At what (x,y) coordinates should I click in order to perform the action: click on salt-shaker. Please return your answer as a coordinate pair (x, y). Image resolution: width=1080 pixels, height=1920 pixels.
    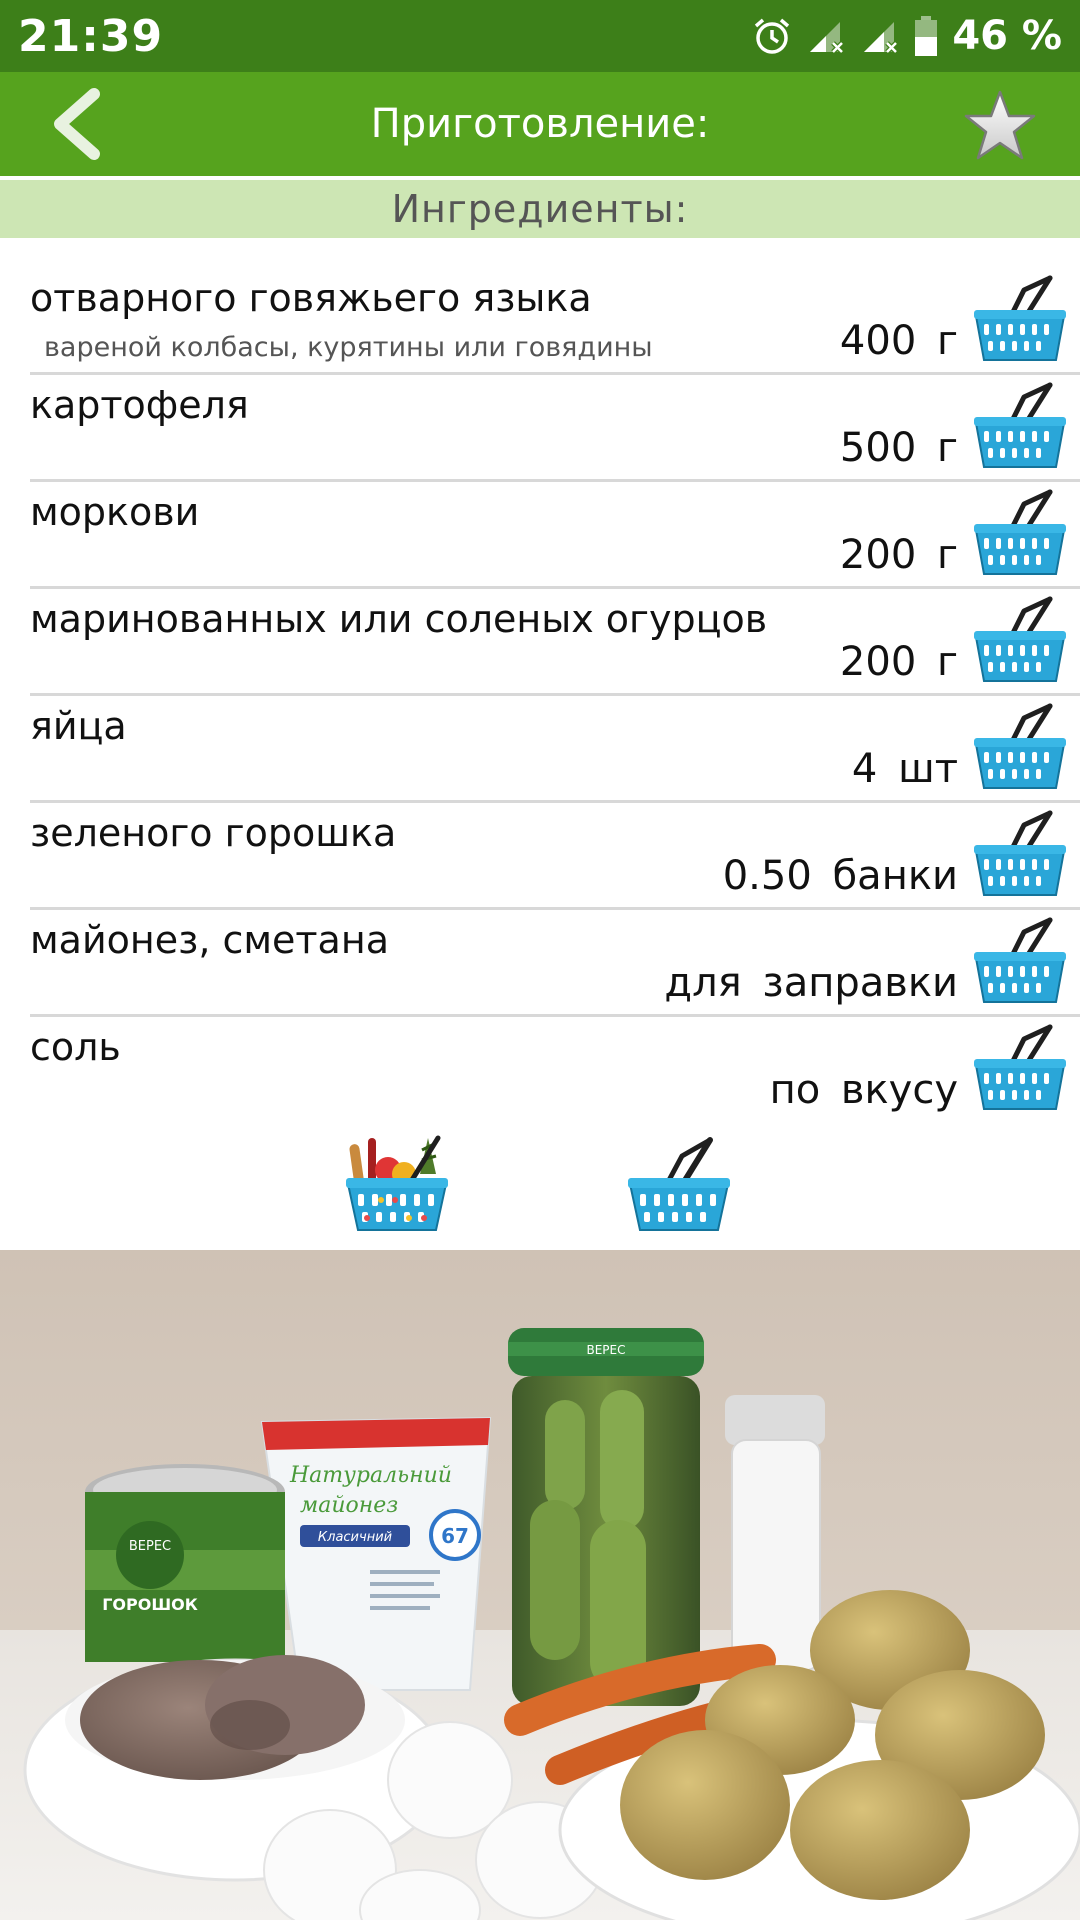
    Looking at the image, I should click on (775, 1533).